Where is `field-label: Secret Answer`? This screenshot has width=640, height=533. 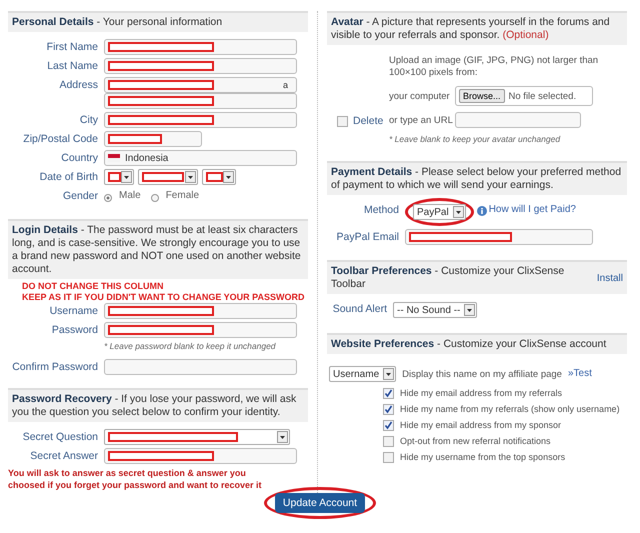
field-label: Secret Answer is located at coordinates (64, 456).